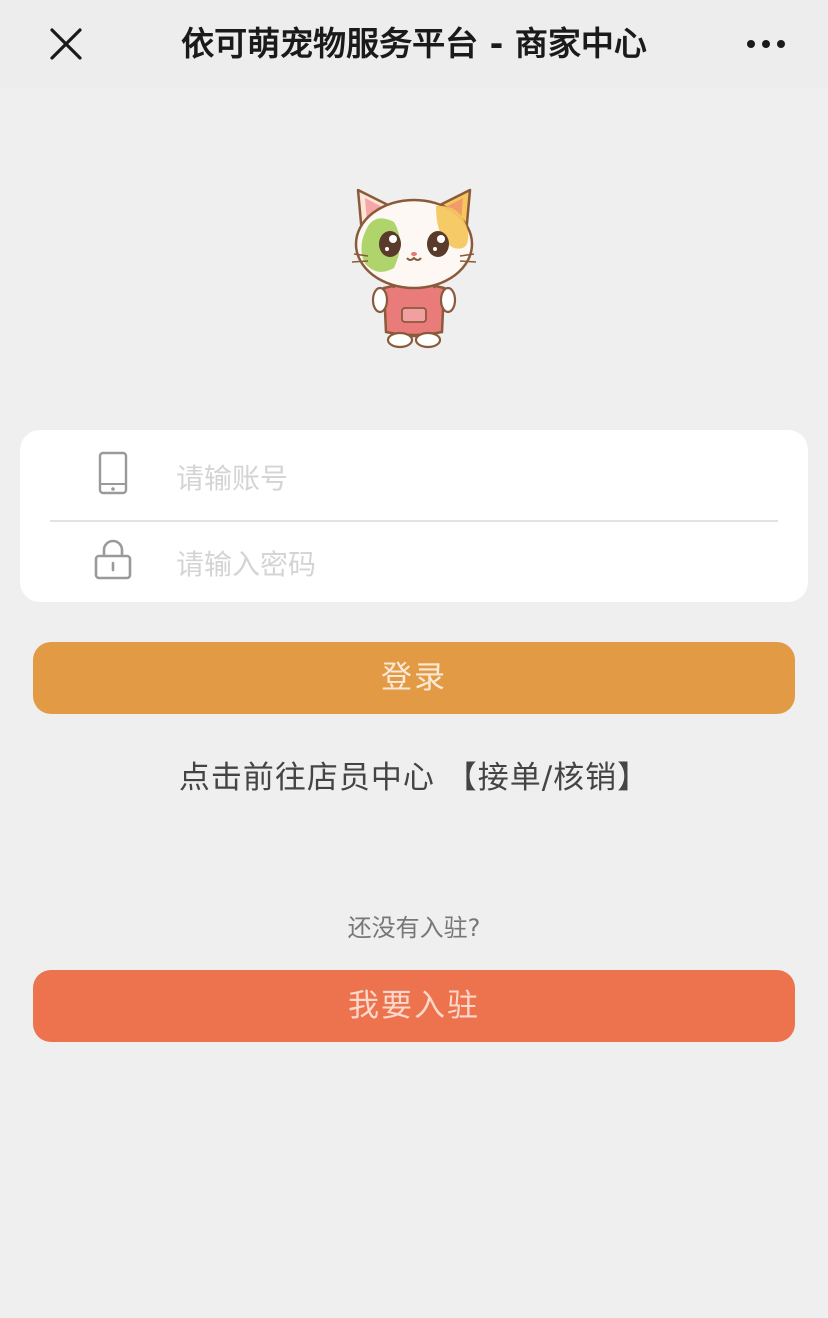 This screenshot has height=1318, width=828. I want to click on login-form, so click(414, 516).